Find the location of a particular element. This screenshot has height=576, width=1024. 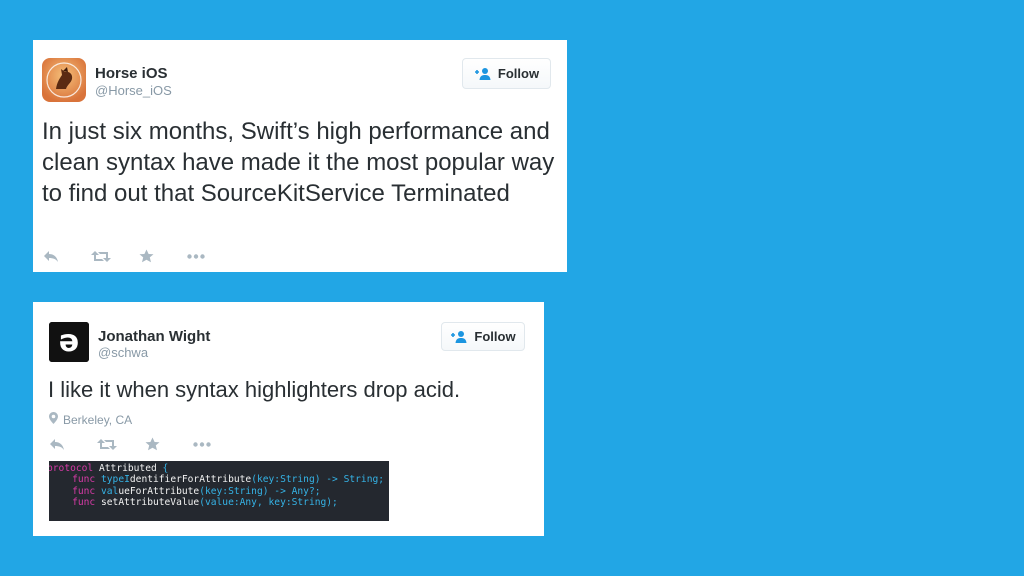

user-handle: @schwa is located at coordinates (123, 352).